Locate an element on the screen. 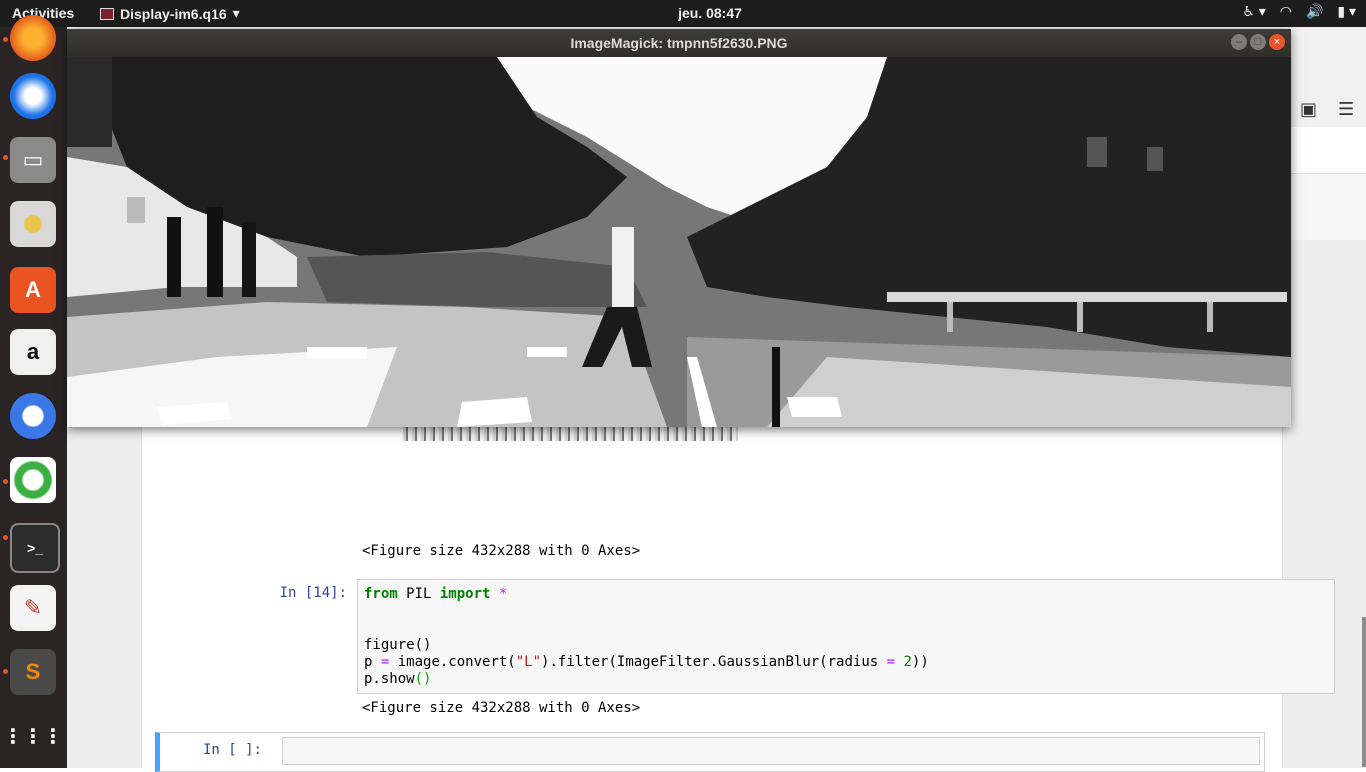 The width and height of the screenshot is (1366, 772). browser-toolbar: ▣ ☰ is located at coordinates (1327, 133).